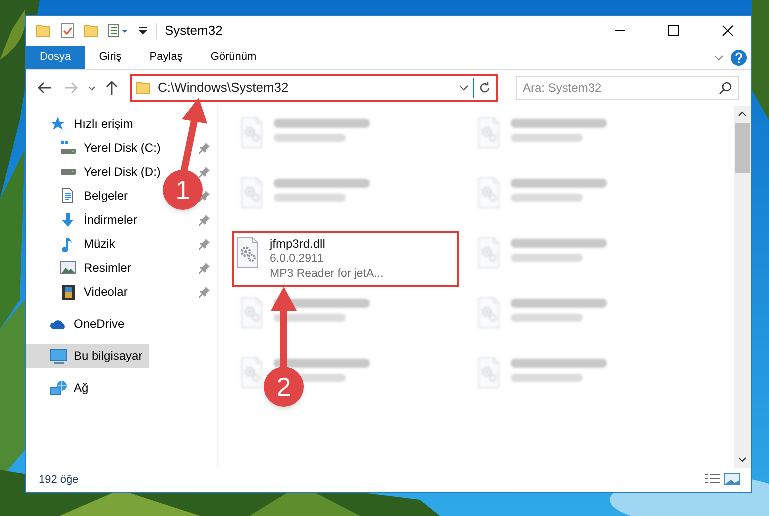 Image resolution: width=769 pixels, height=516 pixels. What do you see at coordinates (166, 57) in the screenshot?
I see `ribbon-tab: Paylaş` at bounding box center [166, 57].